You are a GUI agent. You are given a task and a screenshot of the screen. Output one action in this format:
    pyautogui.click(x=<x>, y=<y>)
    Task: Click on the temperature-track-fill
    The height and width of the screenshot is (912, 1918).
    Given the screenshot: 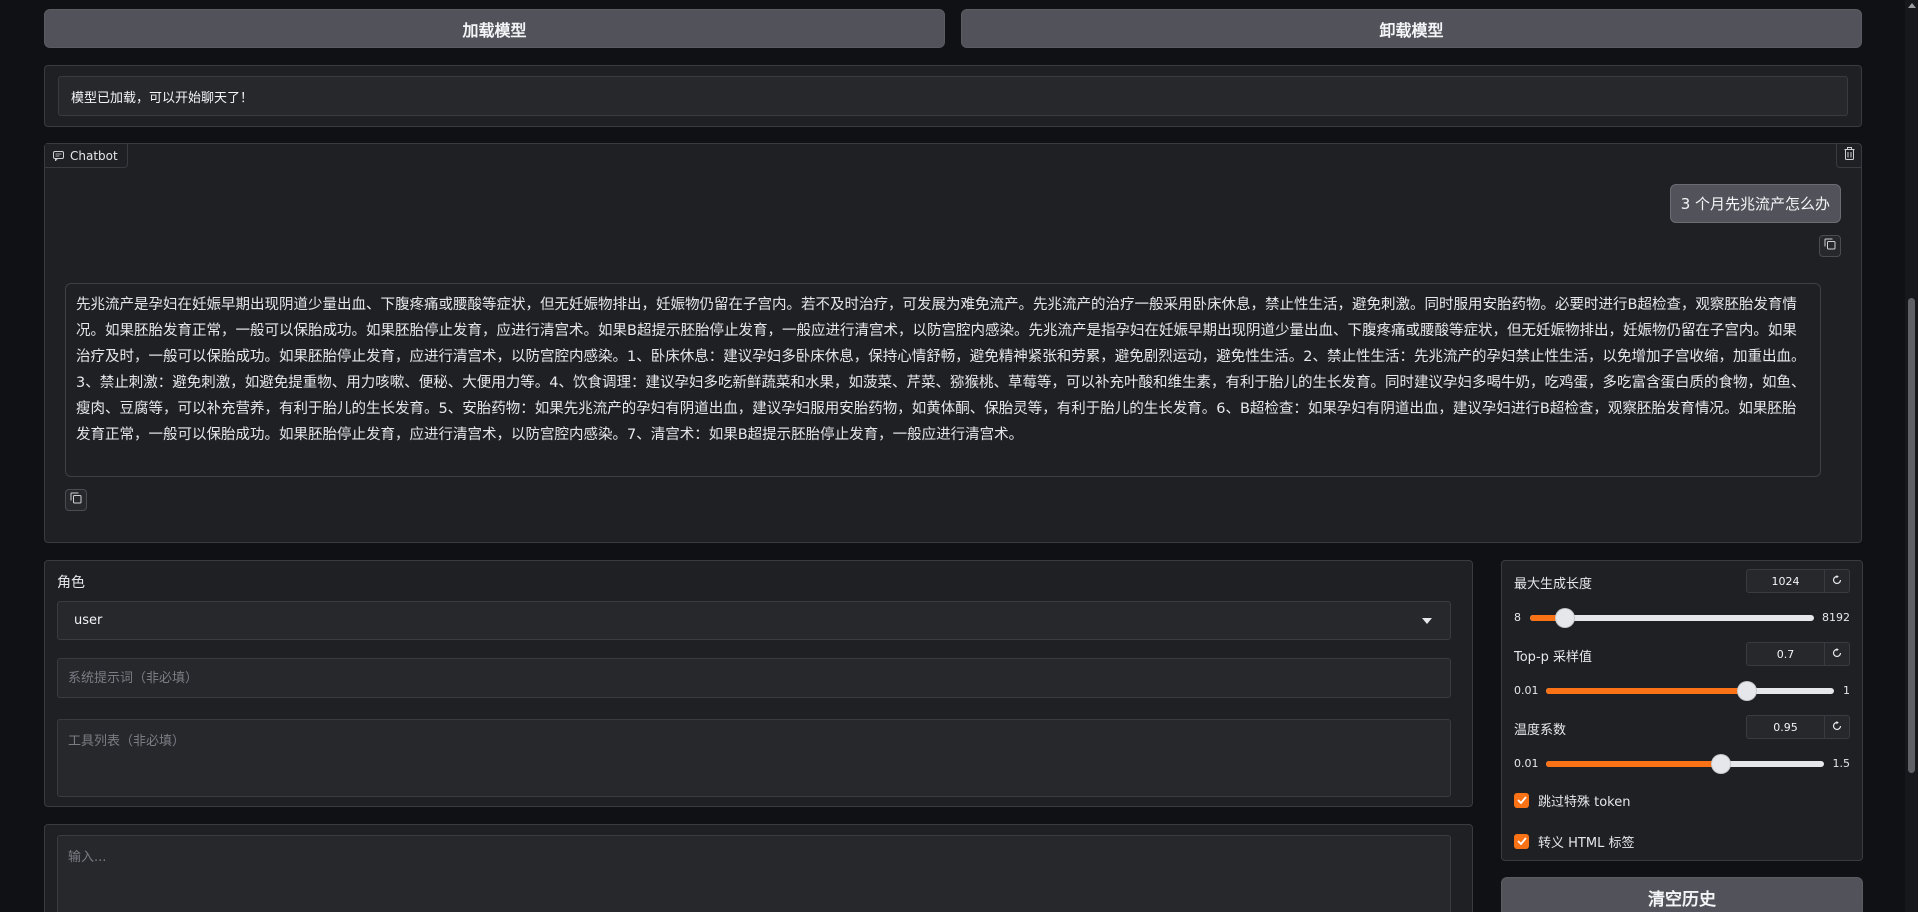 What is the action you would take?
    pyautogui.click(x=1634, y=764)
    